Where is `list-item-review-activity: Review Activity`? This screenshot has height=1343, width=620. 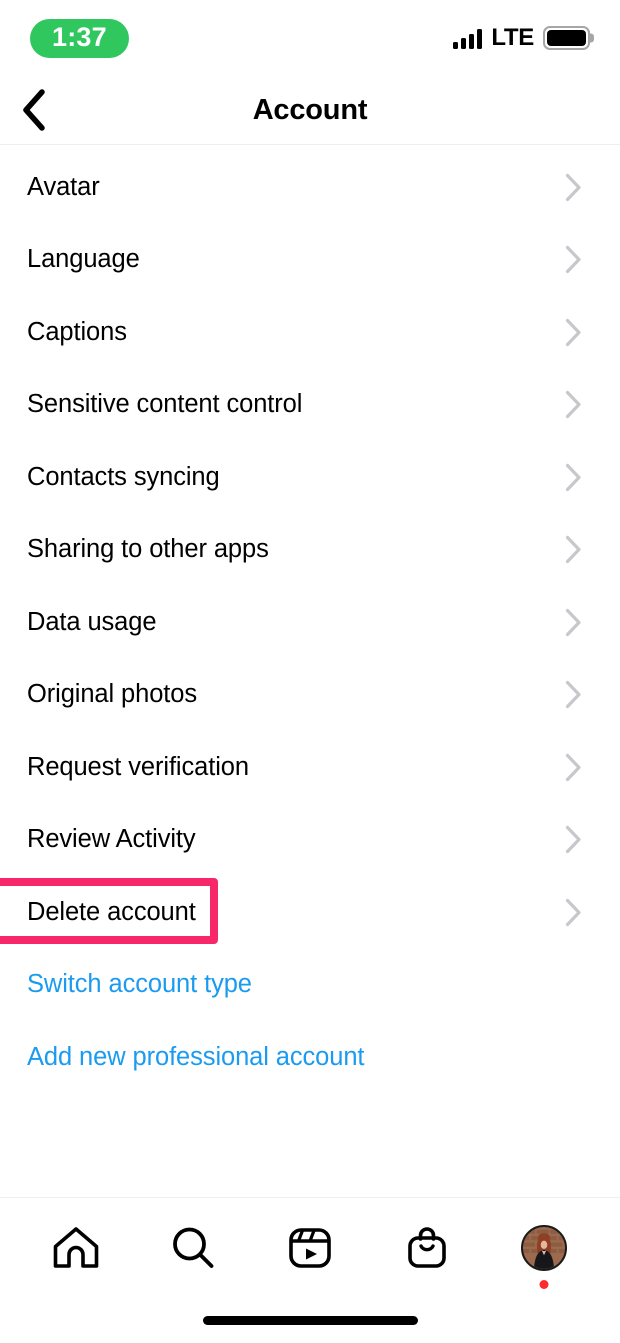
list-item-review-activity: Review Activity is located at coordinates (310, 840).